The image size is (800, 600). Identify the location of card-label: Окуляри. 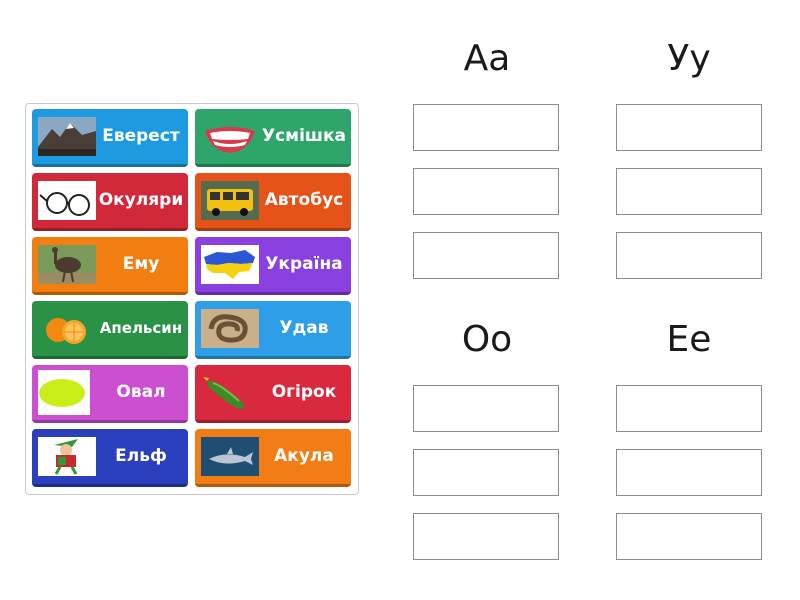
(141, 200).